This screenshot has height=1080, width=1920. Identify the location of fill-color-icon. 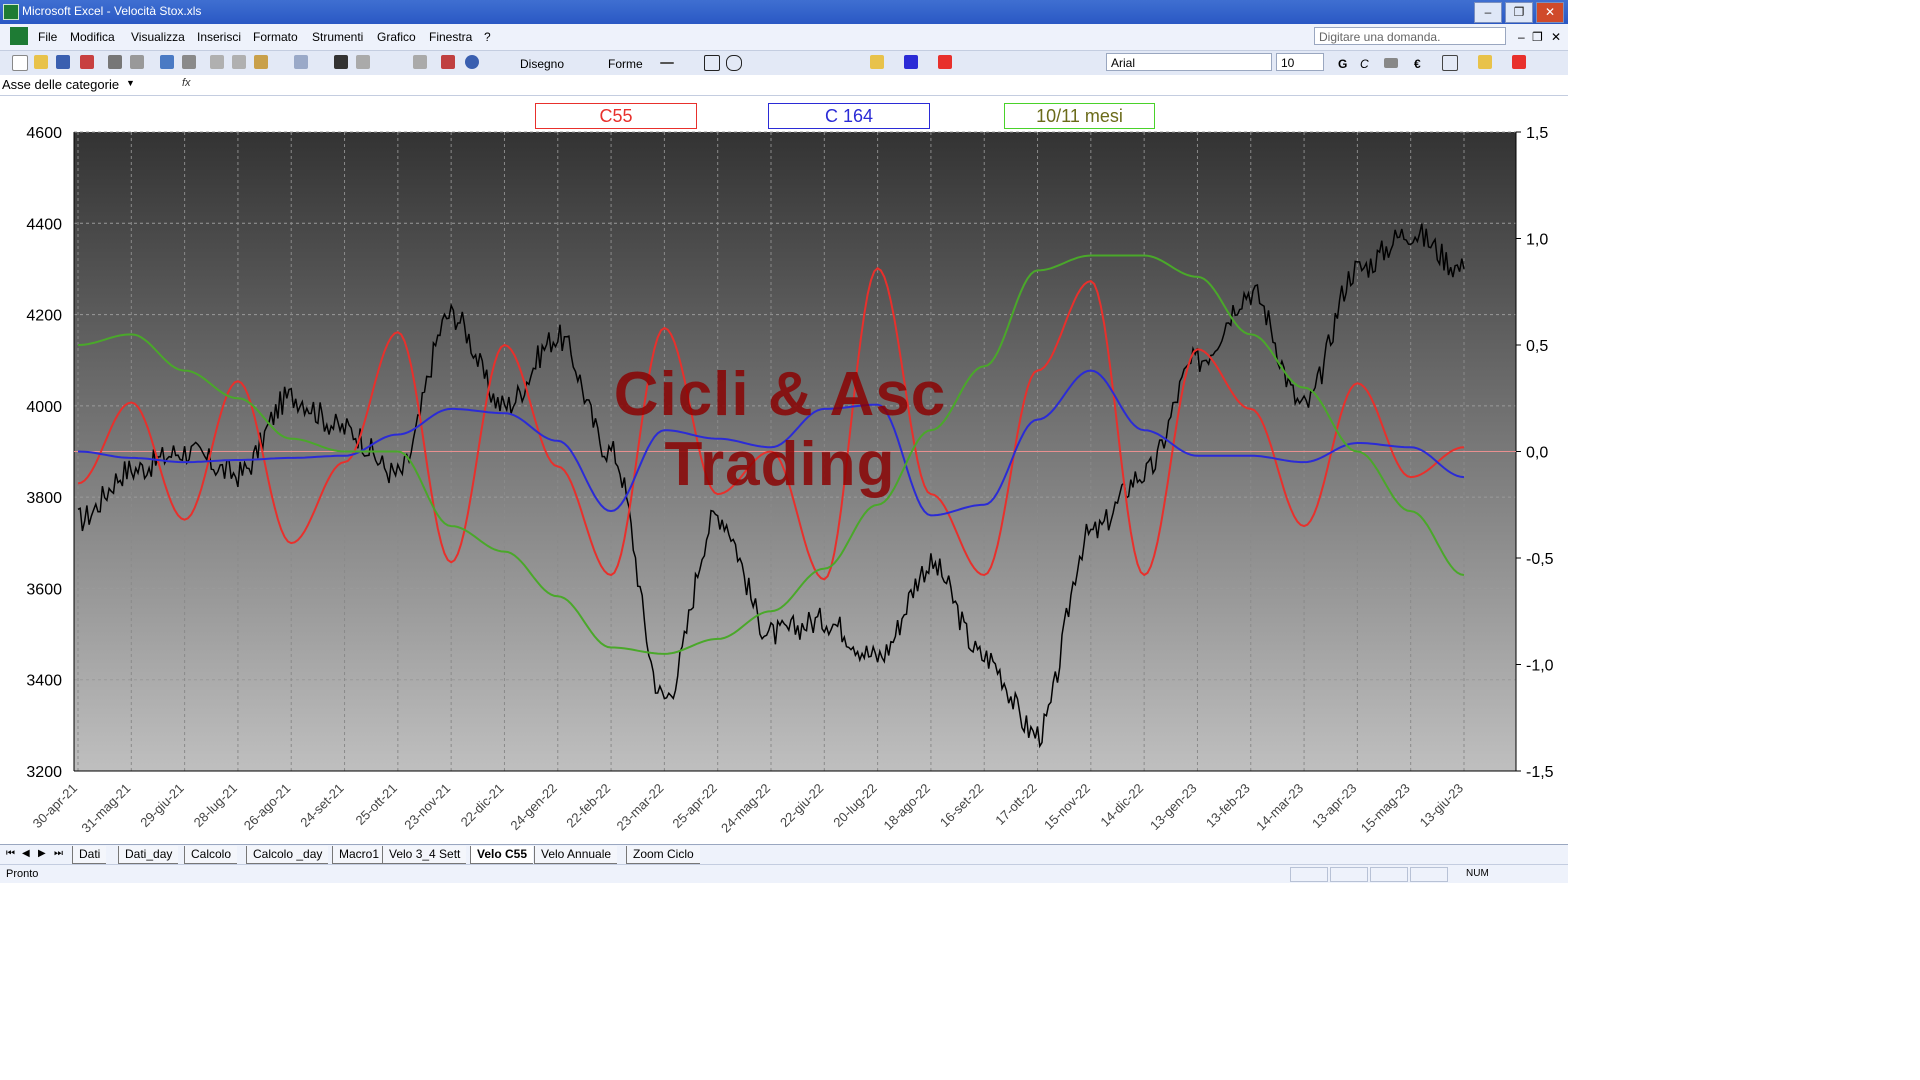
(877, 62).